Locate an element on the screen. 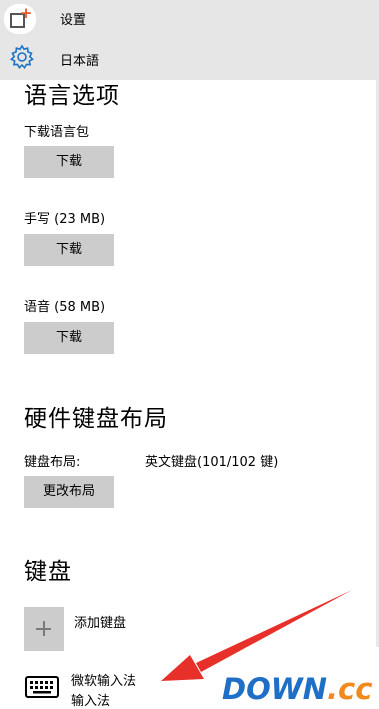 The width and height of the screenshot is (379, 709). handwriting-label: 手写 (23 MB) is located at coordinates (65, 219).